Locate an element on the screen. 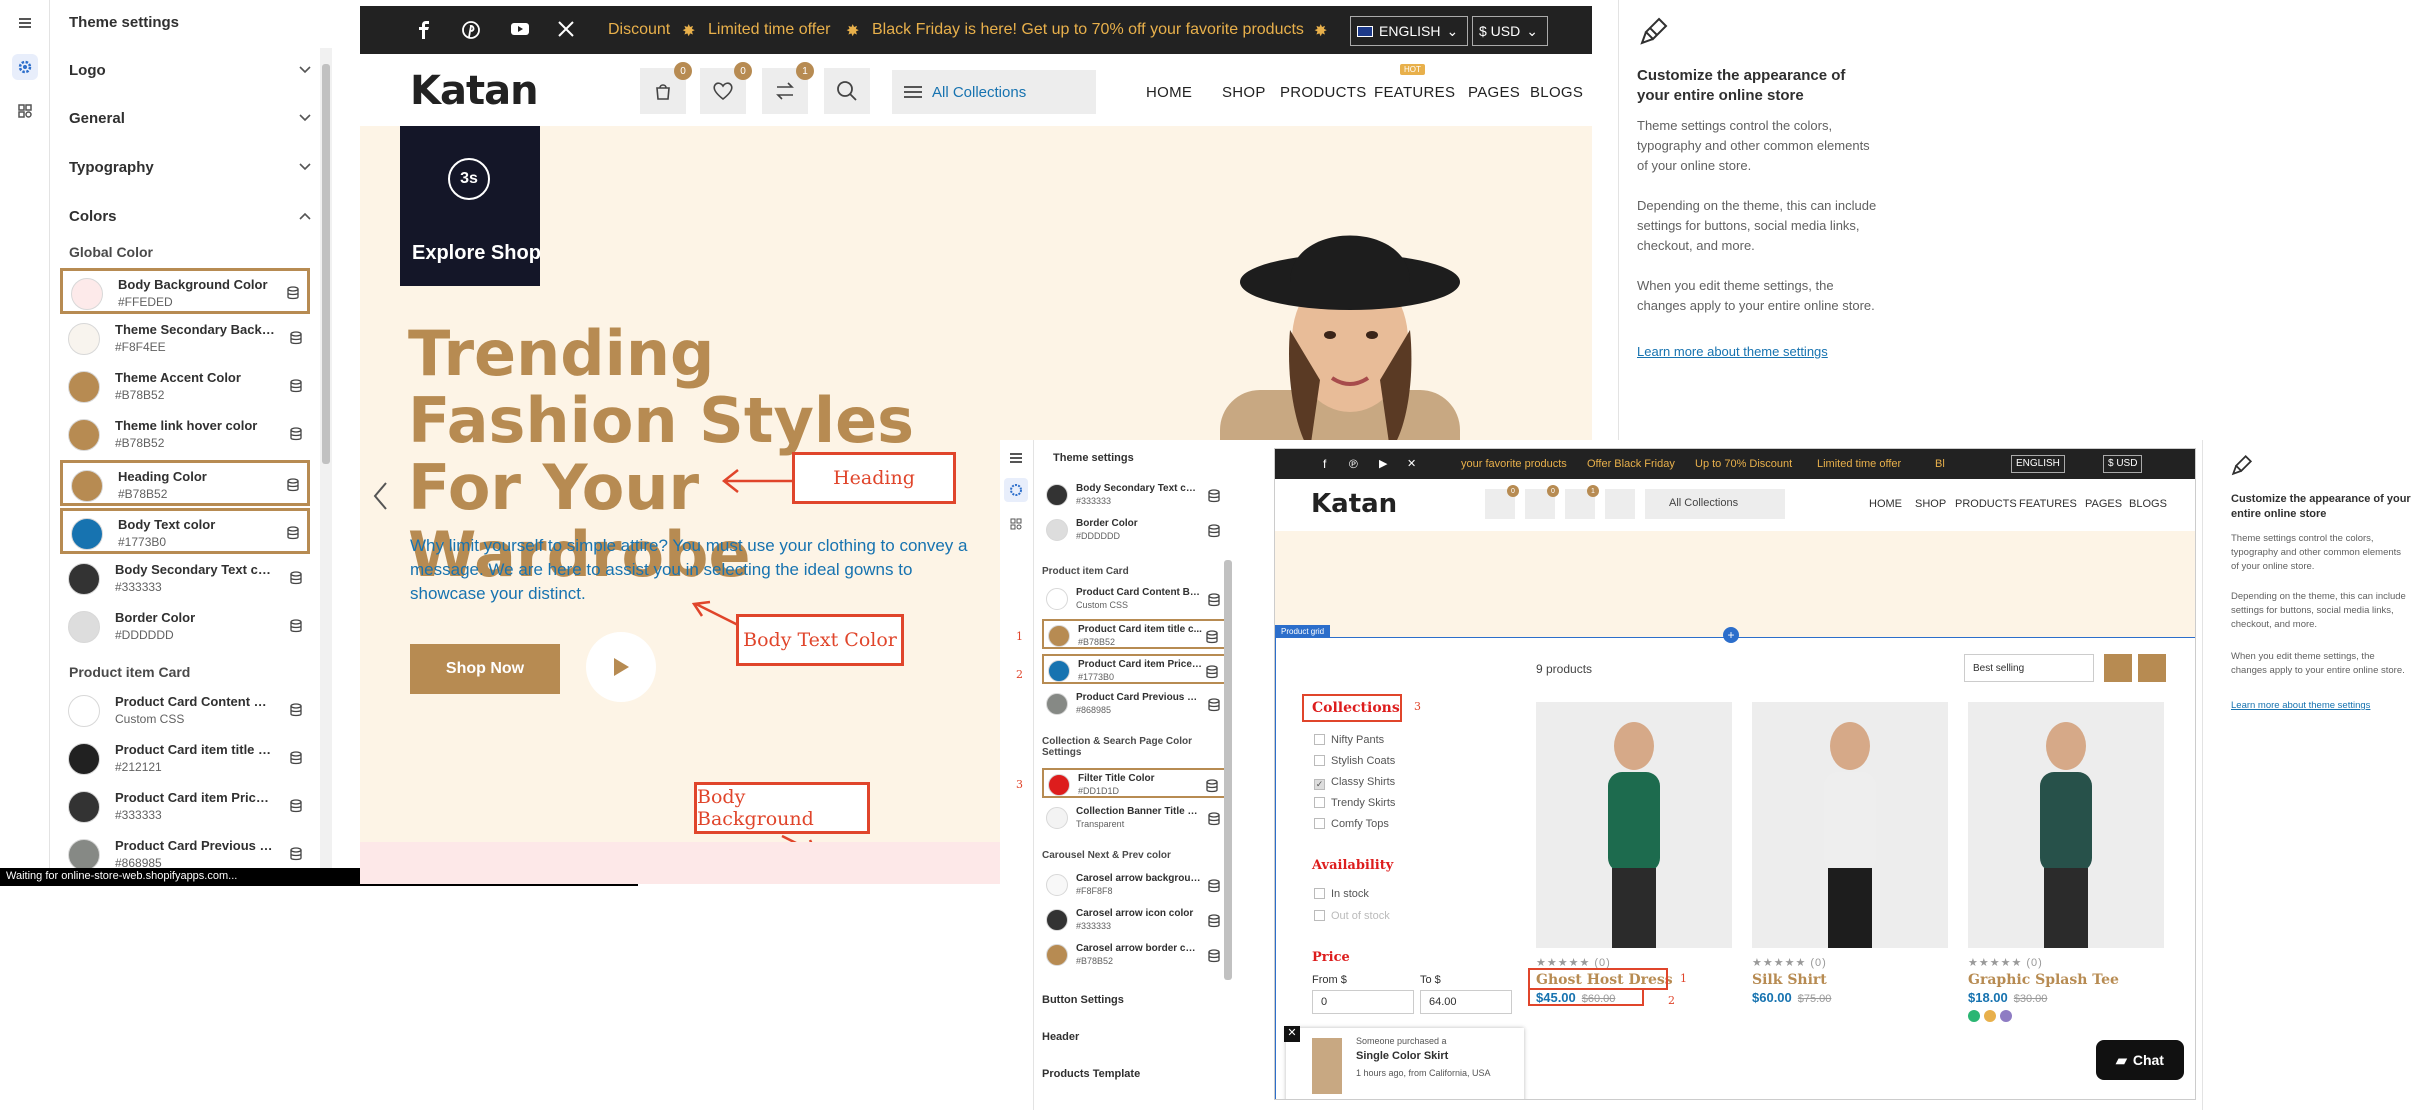 The image size is (2422, 1110). panel-scrollbar is located at coordinates (326, 459).